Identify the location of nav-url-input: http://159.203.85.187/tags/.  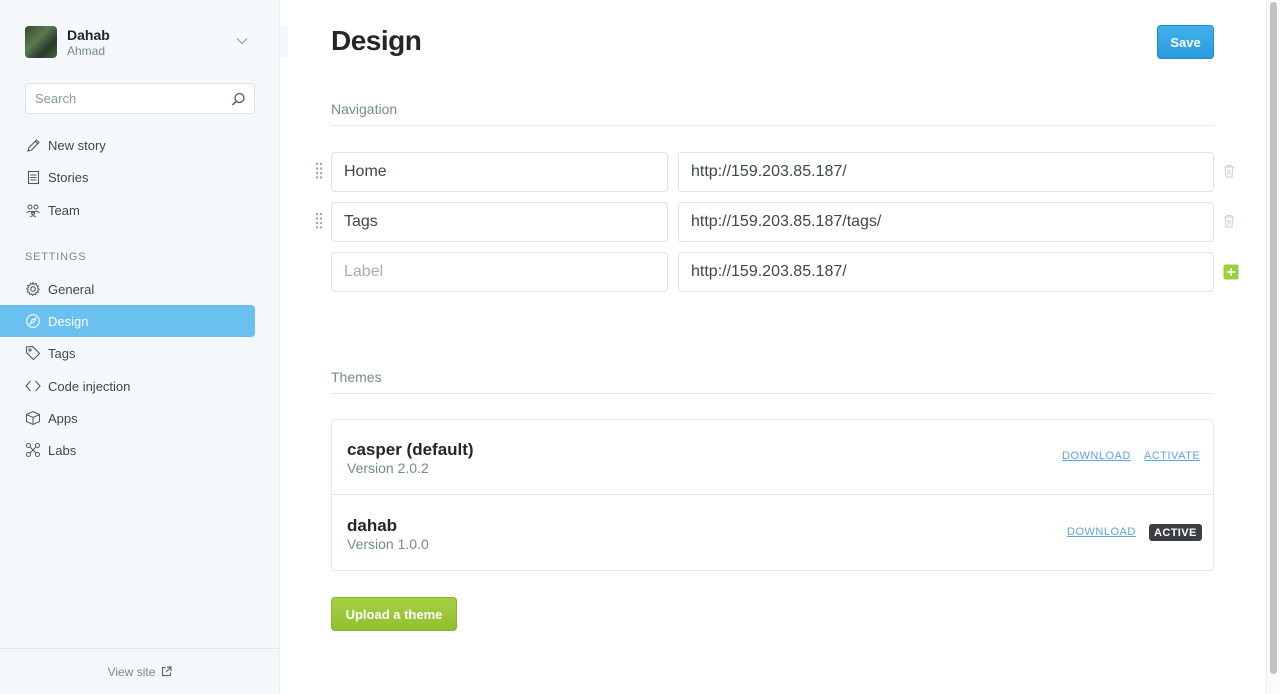
(946, 222).